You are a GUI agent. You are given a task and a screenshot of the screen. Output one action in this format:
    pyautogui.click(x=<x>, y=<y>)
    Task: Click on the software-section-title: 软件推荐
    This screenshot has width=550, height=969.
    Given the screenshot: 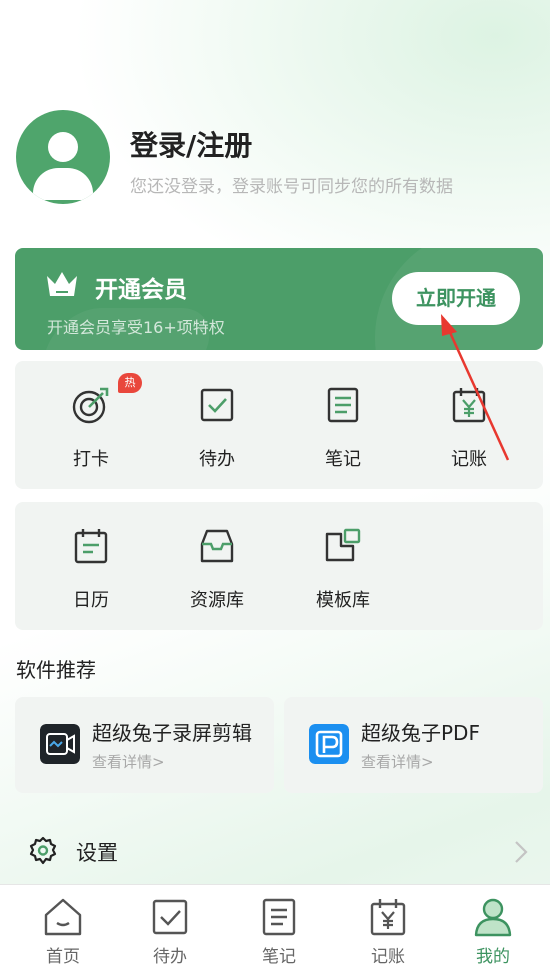 What is the action you would take?
    pyautogui.click(x=56, y=670)
    